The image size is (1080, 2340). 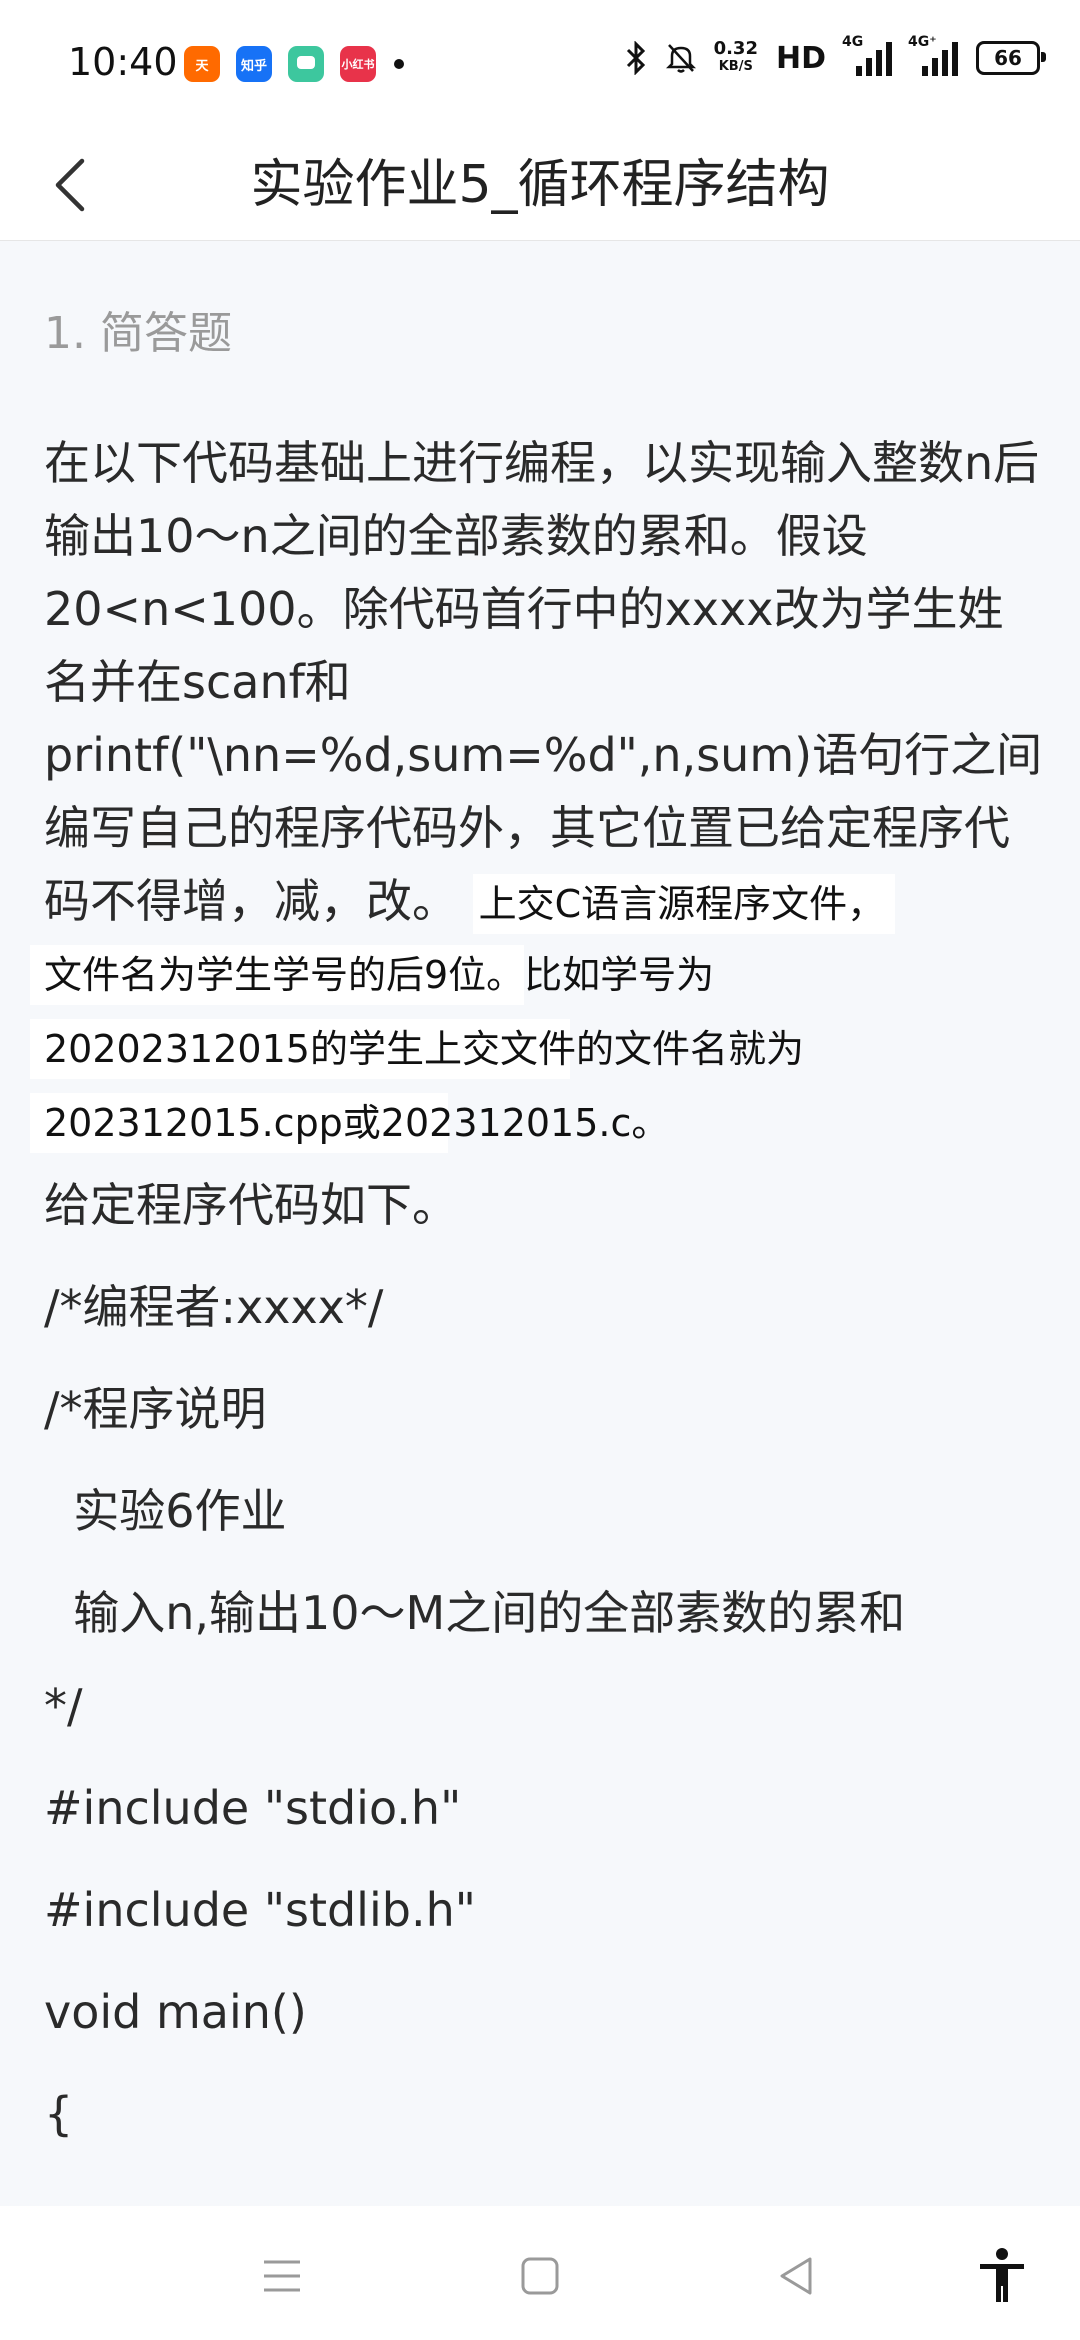 I want to click on chevron-left-icon, so click(x=70, y=185).